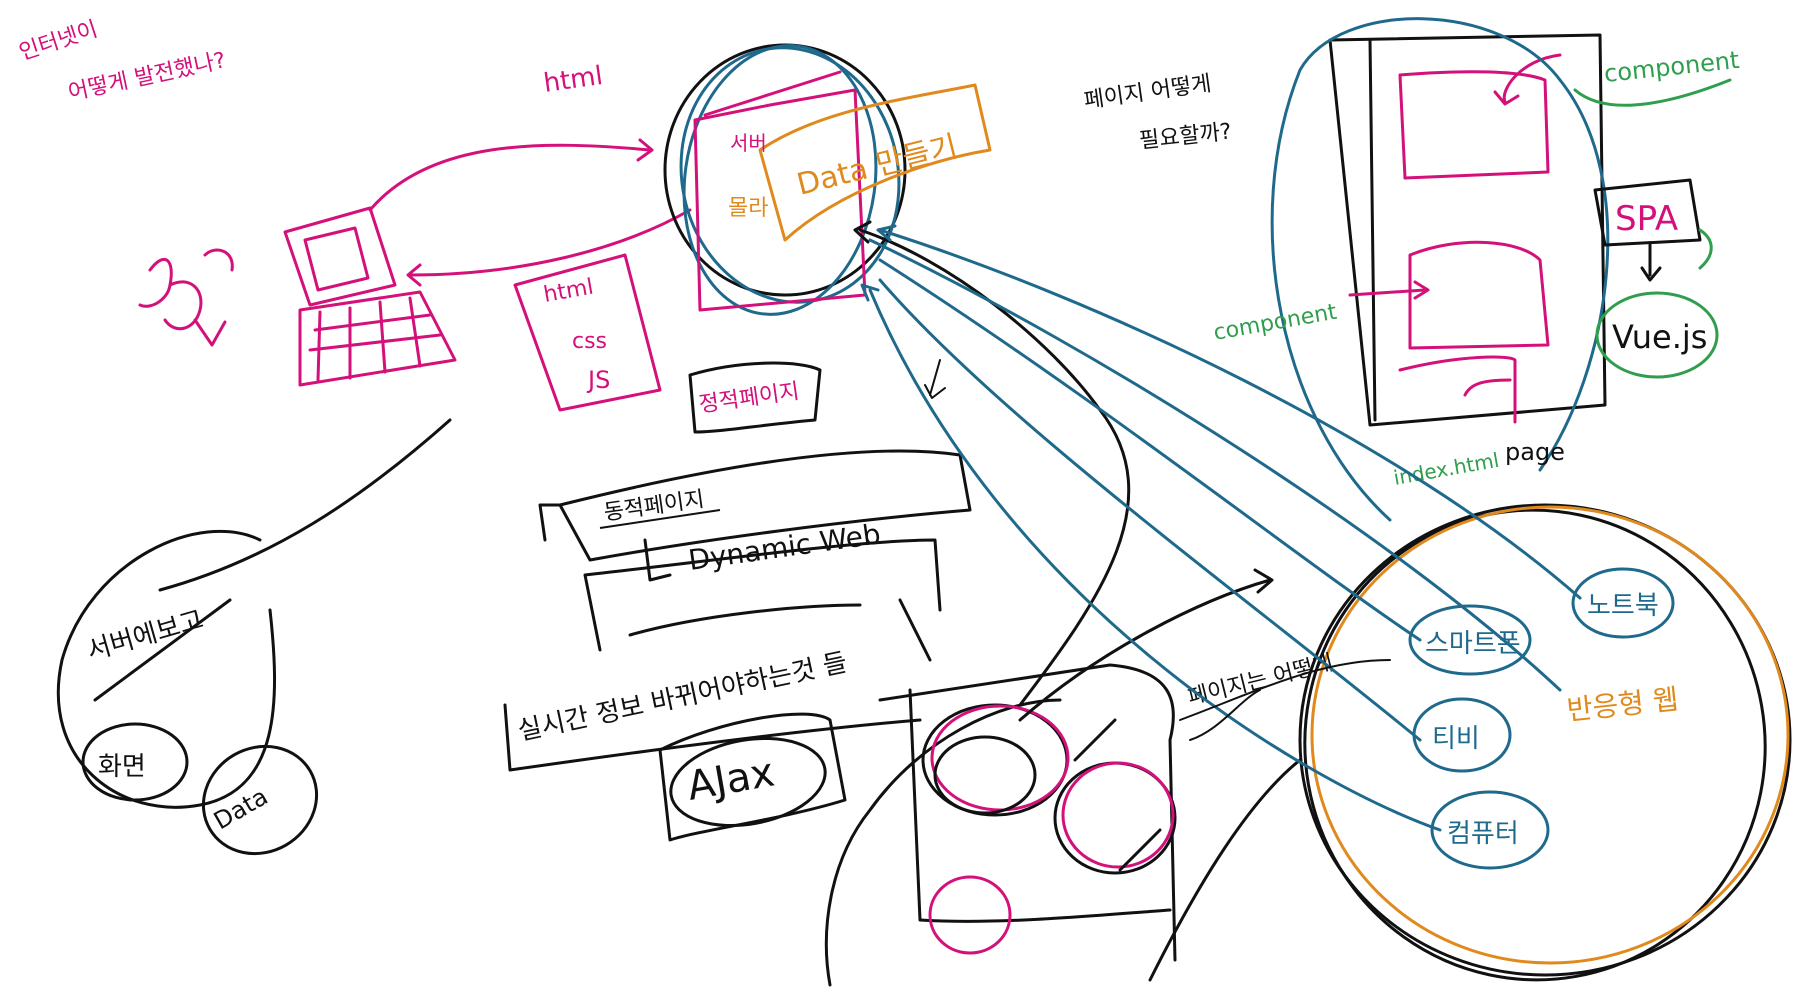 Image resolution: width=1813 pixels, height=989 pixels. I want to click on request-response-arrows, so click(530, 212).